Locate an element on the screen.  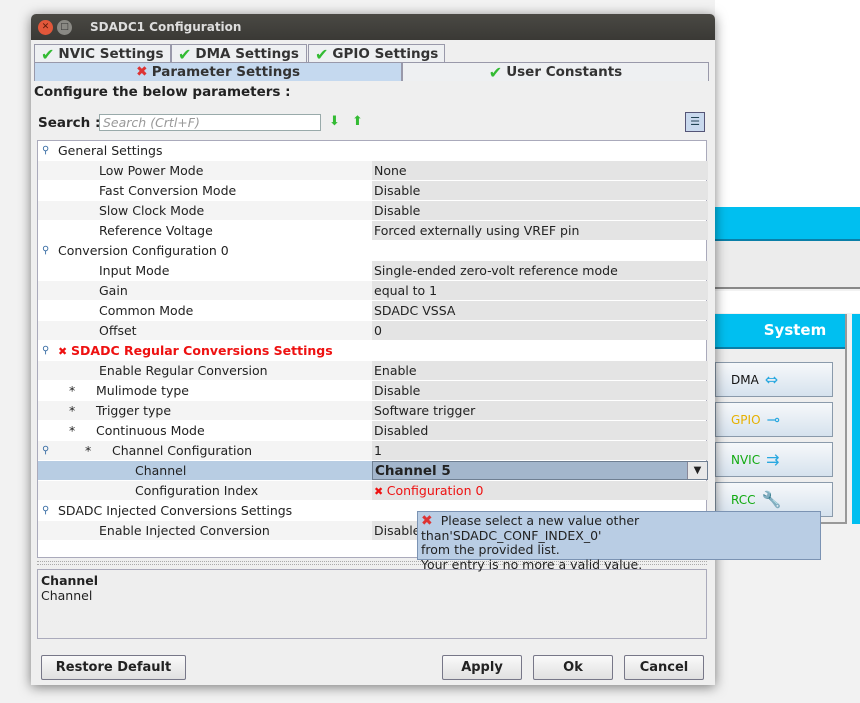
table-row: * Mulimode type Disable is located at coordinates (373, 391).